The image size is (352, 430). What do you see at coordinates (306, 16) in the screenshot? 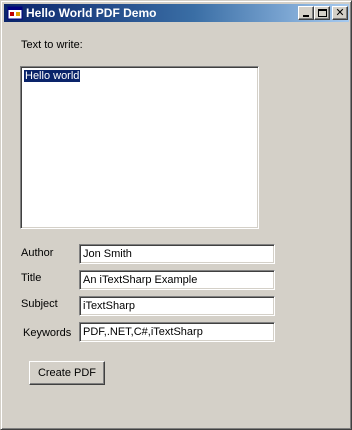
I see `minimize-icon` at bounding box center [306, 16].